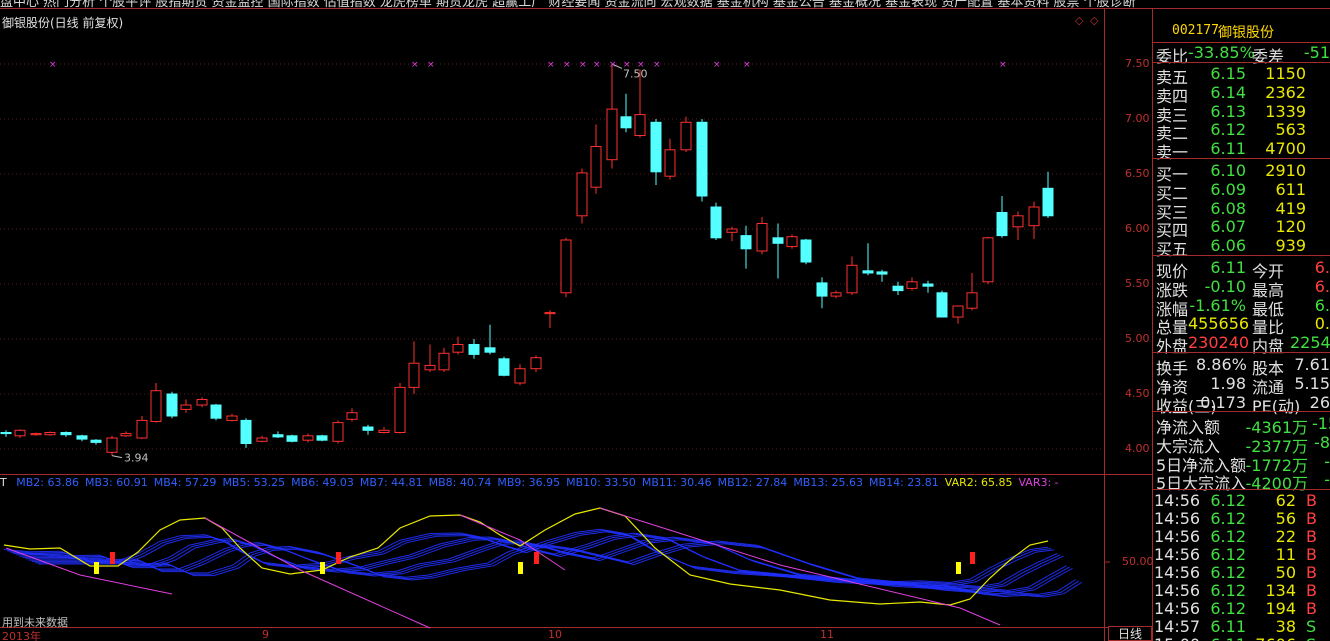 Image resolution: width=1330 pixels, height=641 pixels. What do you see at coordinates (96, 568) in the screenshot?
I see `buy-signal-bar` at bounding box center [96, 568].